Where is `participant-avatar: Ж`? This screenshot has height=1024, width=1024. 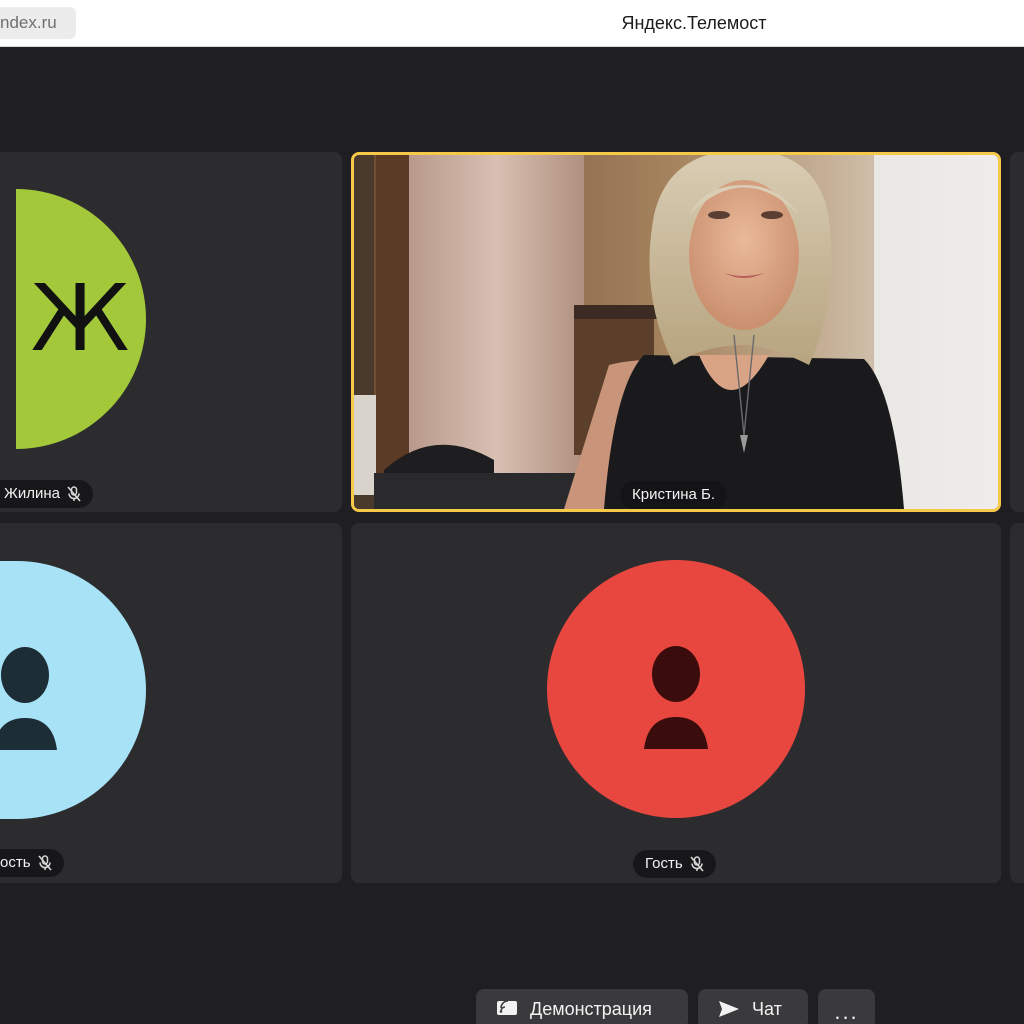 participant-avatar: Ж is located at coordinates (81, 319).